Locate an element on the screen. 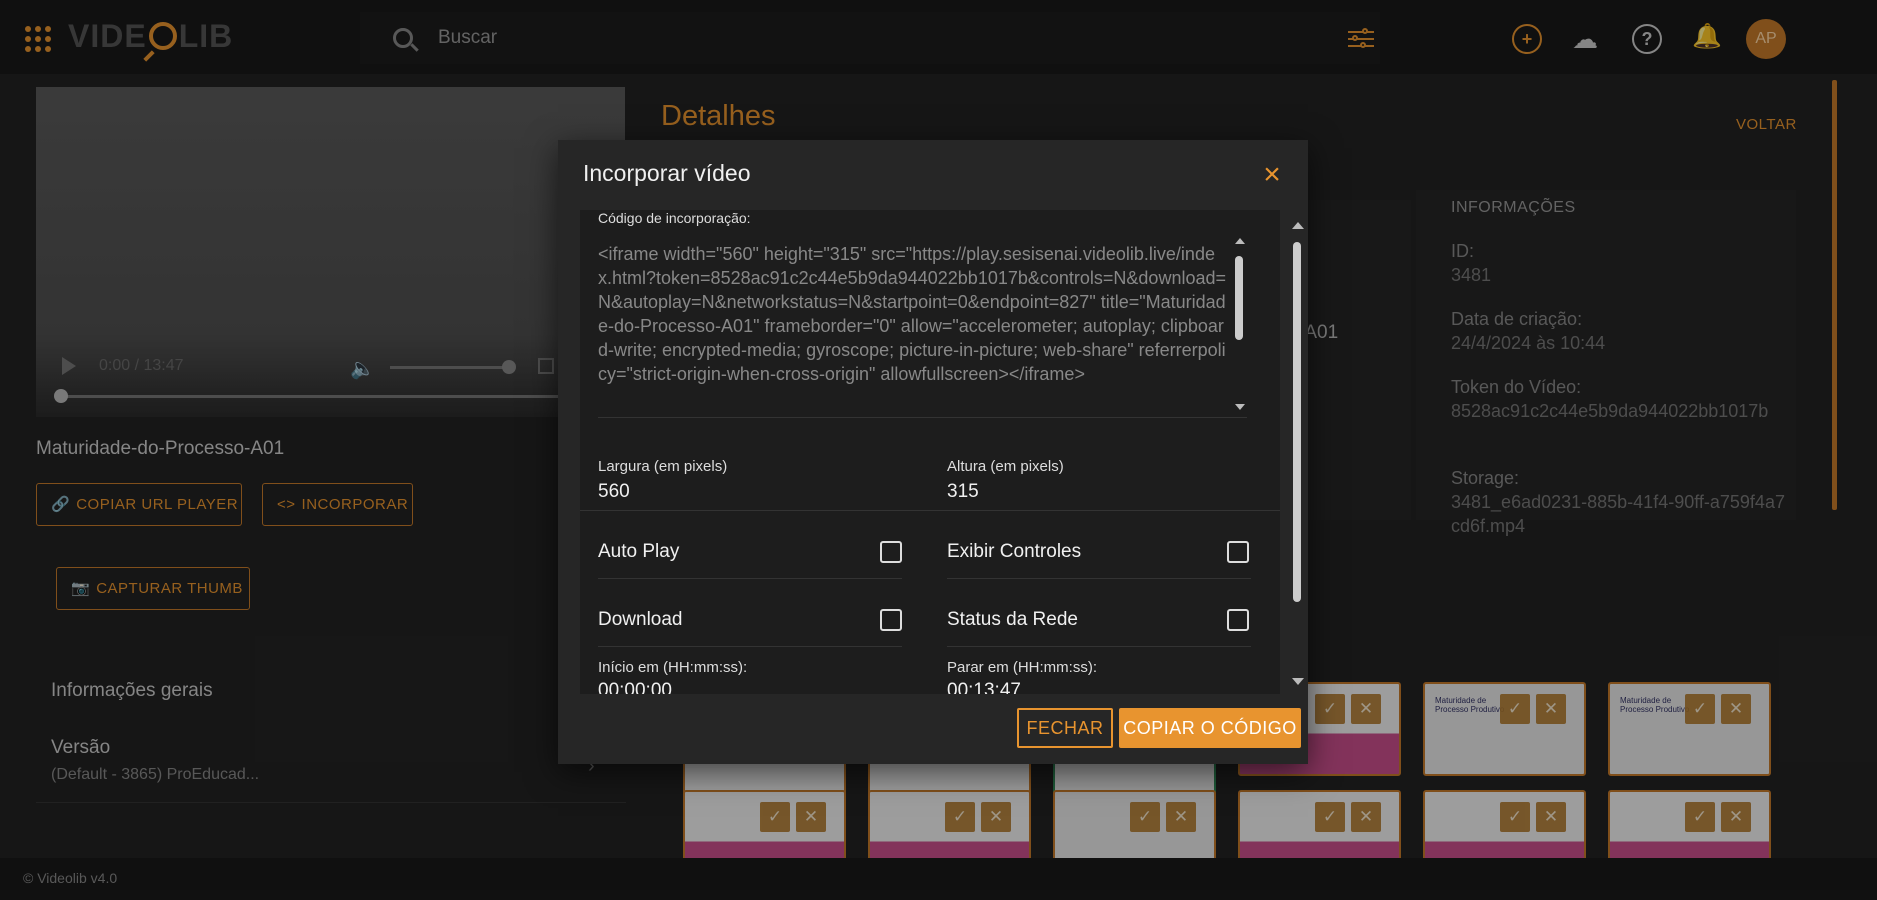 The image size is (1877, 900). modal-footer: FECHAR COPIAR O CÓDIGO is located at coordinates (933, 729).